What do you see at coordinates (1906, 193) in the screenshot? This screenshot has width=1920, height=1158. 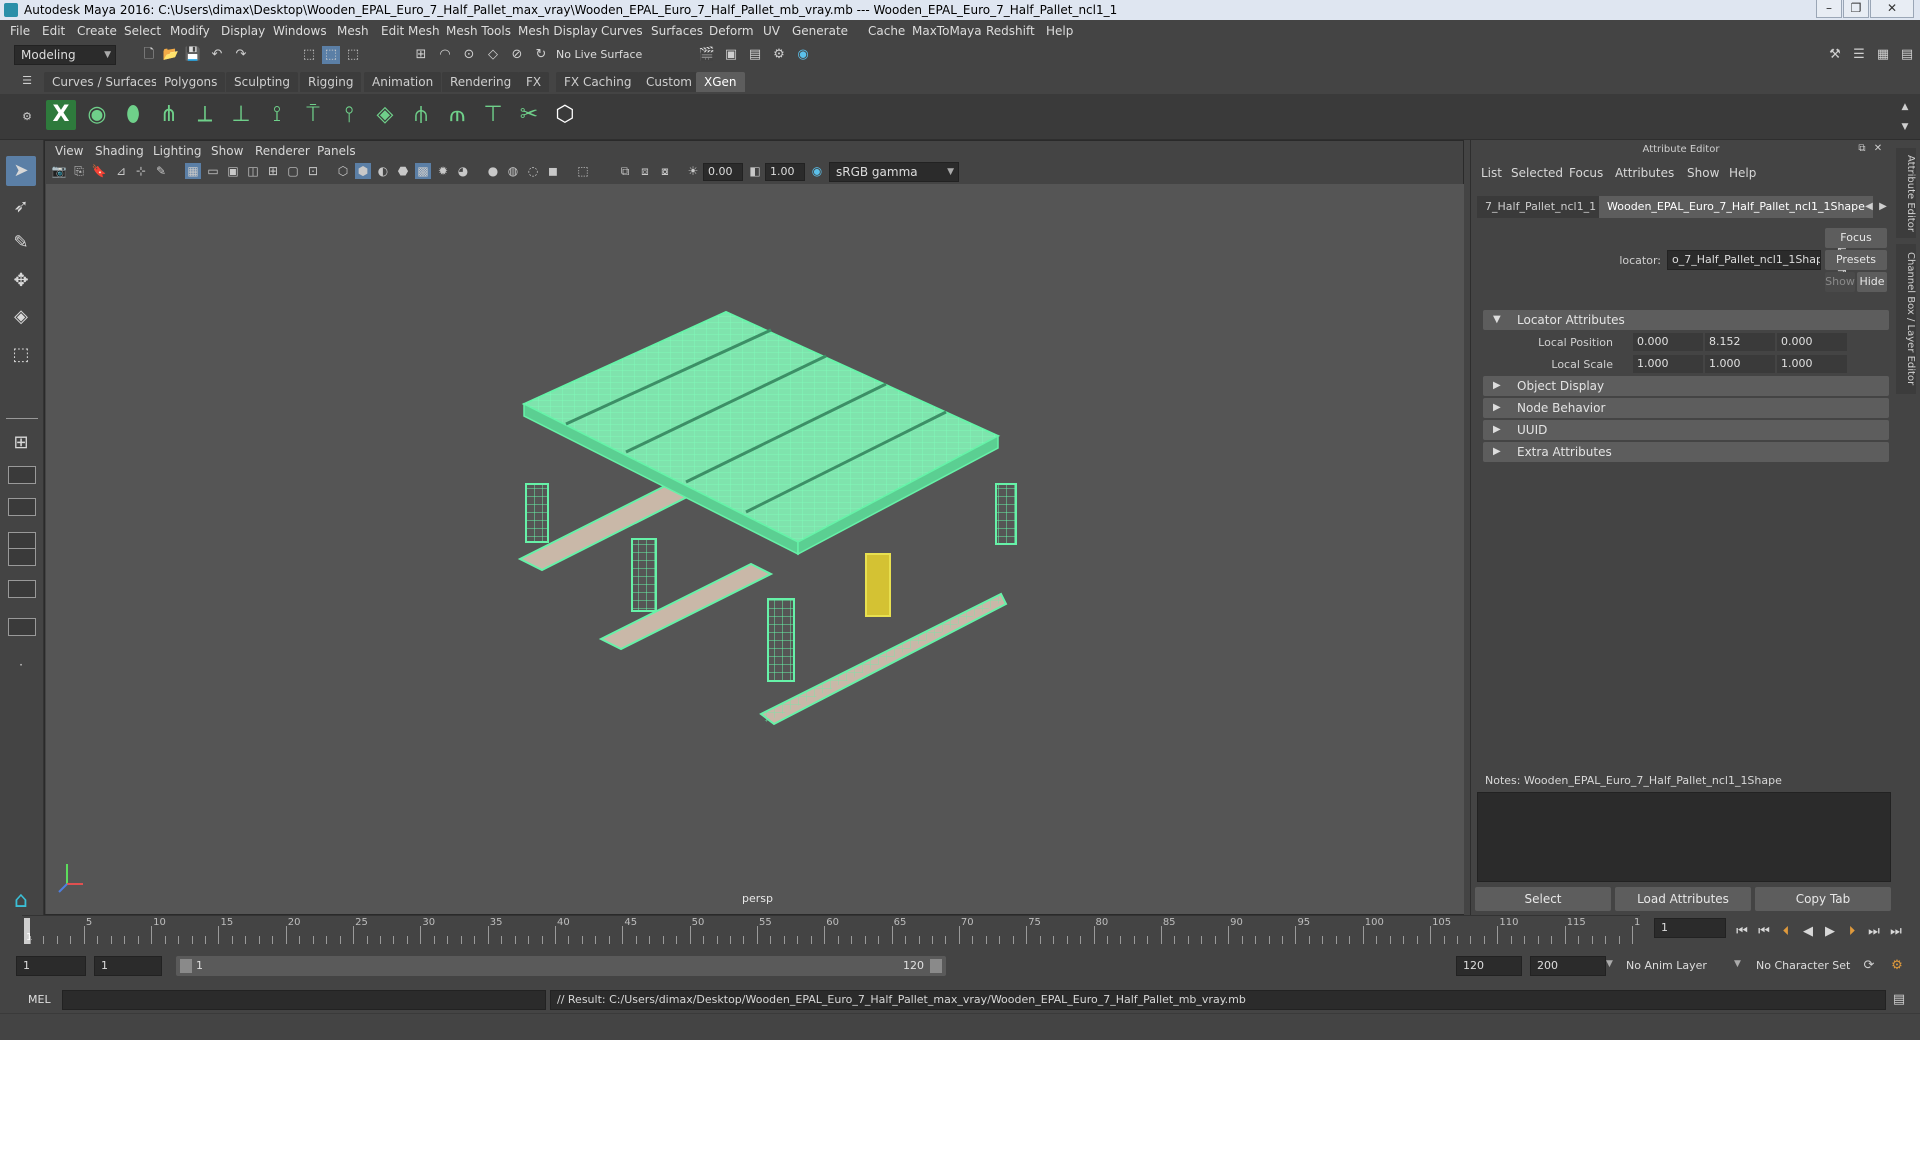 I see `tab-attribute-editor: Attribute Editor` at bounding box center [1906, 193].